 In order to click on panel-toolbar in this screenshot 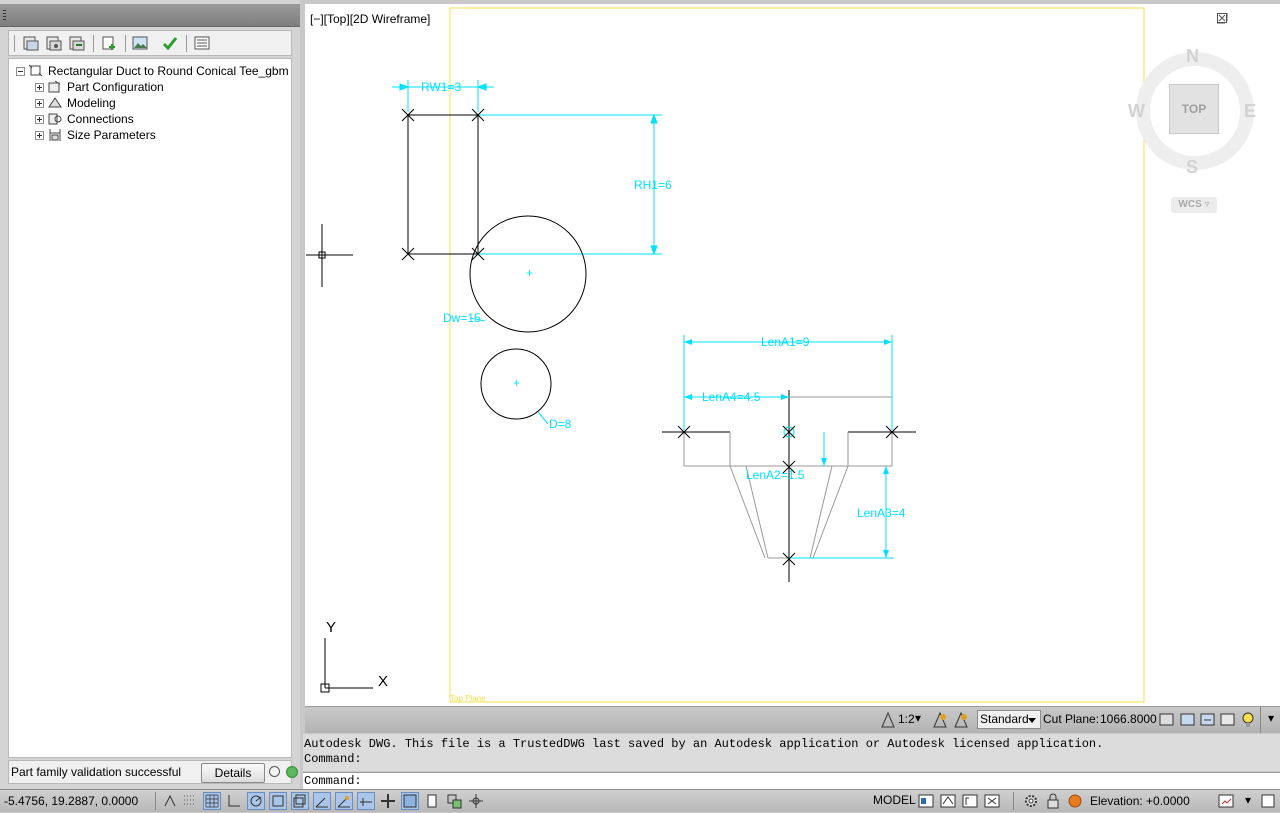, I will do `click(150, 43)`.